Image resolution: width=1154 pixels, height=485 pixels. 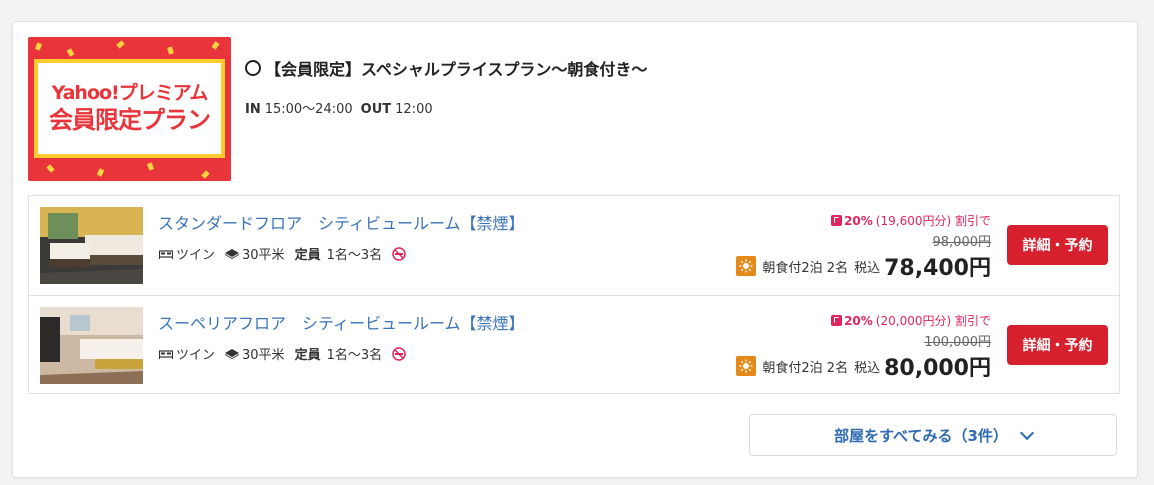 I want to click on circle-icon, so click(x=253, y=68).